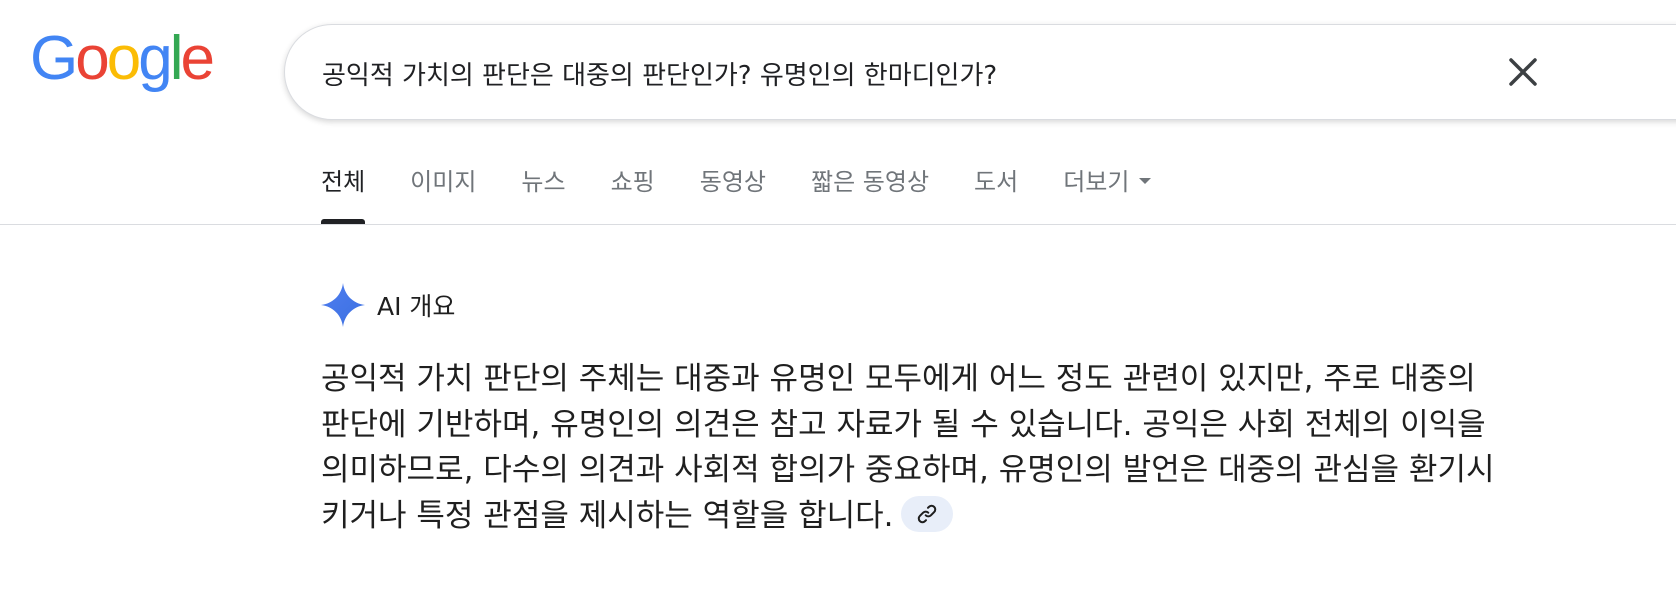 The height and width of the screenshot is (602, 1676). I want to click on tab-label: 도서, so click(996, 182).